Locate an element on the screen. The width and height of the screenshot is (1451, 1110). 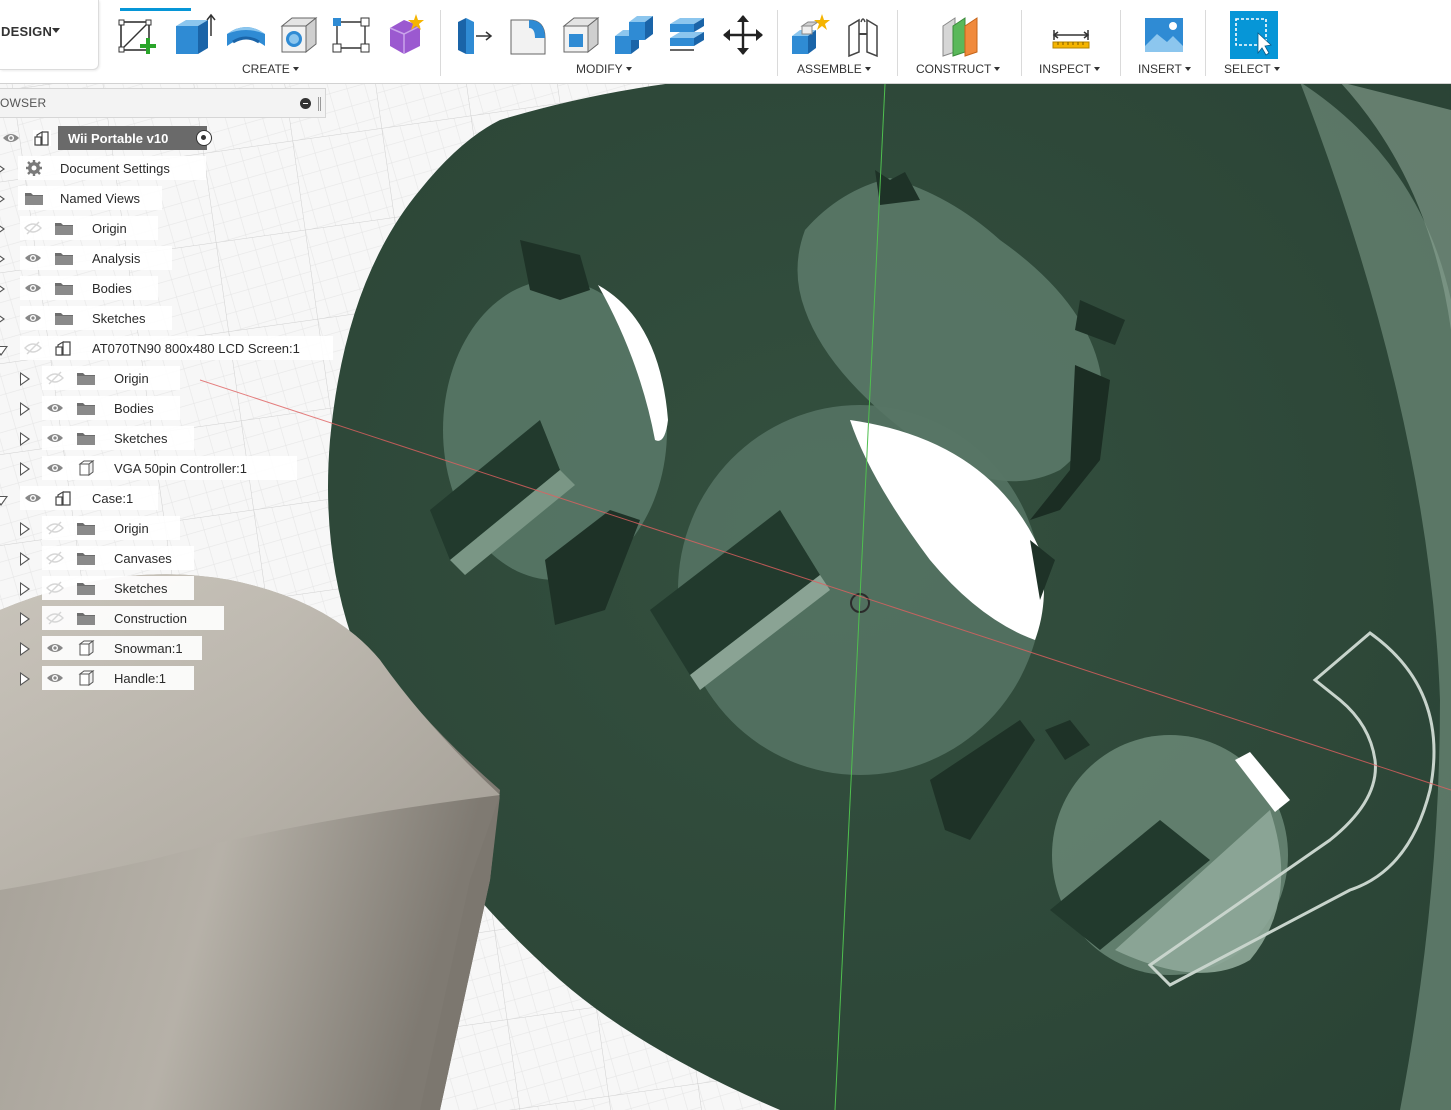
browser-node-document-settings: Document Settings is located at coordinates (165, 168).